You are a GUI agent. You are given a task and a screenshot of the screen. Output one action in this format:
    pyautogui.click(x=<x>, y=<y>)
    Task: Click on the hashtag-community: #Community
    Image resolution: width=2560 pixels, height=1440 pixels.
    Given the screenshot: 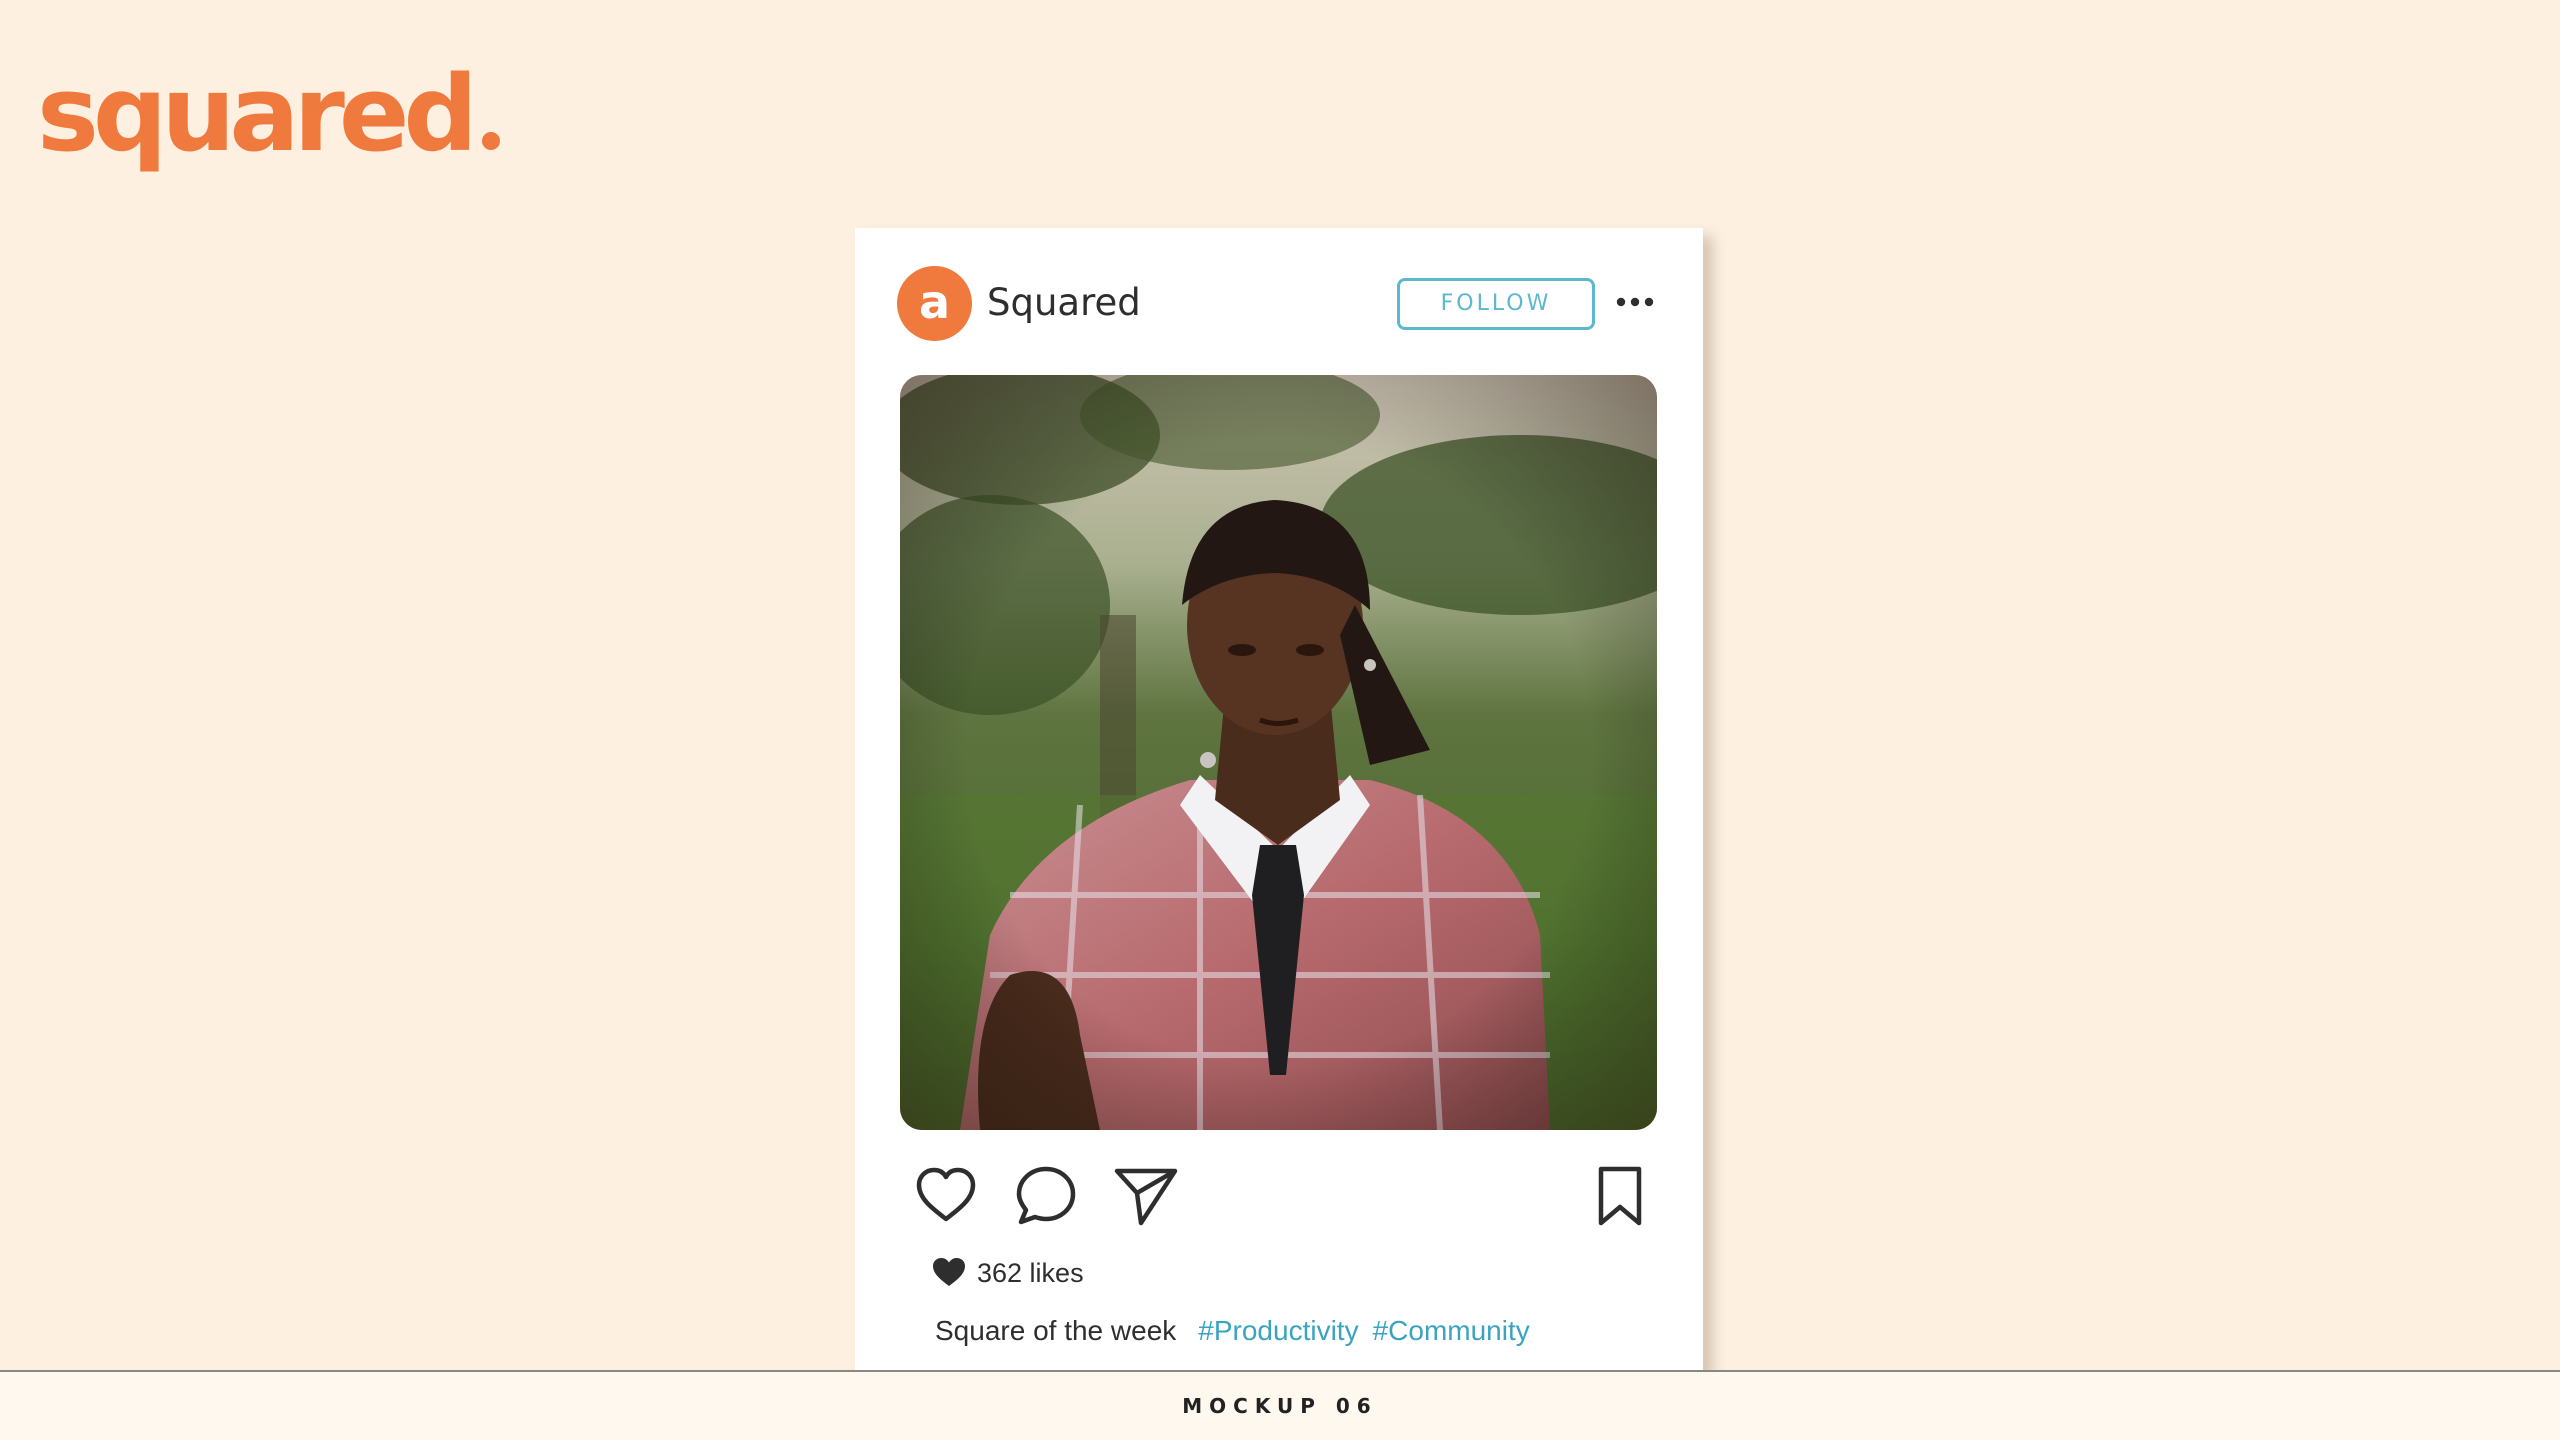 What is the action you would take?
    pyautogui.click(x=1451, y=1330)
    